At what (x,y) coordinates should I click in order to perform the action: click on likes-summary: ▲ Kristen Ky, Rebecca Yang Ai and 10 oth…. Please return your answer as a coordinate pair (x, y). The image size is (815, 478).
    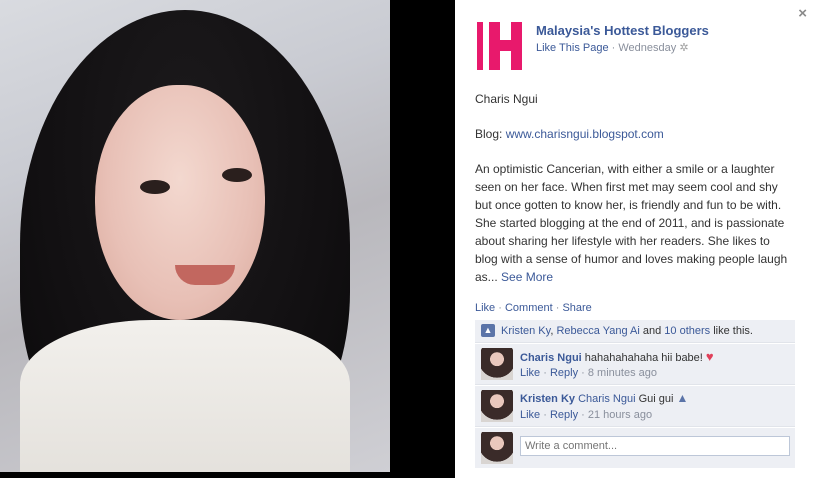
    Looking at the image, I should click on (635, 331).